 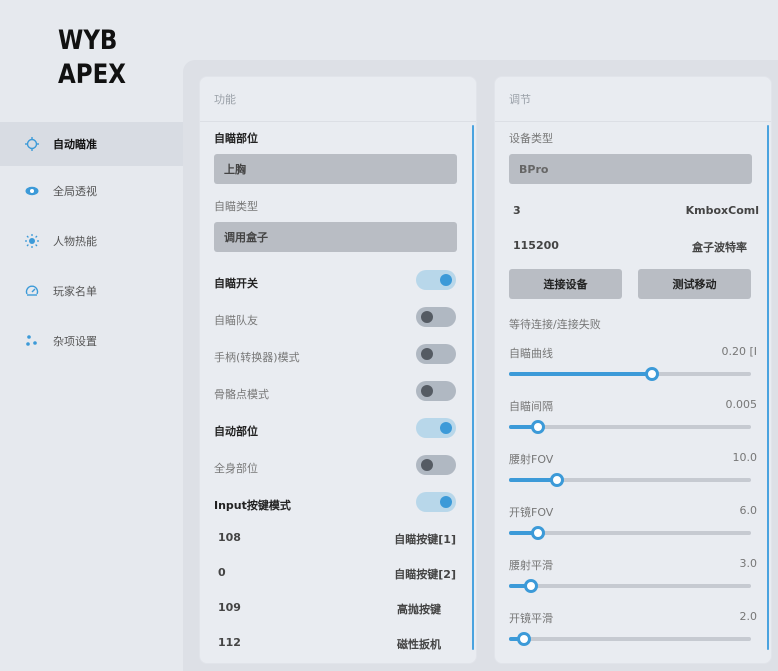 I want to click on toggle-label: 自瞄队友, so click(x=236, y=320).